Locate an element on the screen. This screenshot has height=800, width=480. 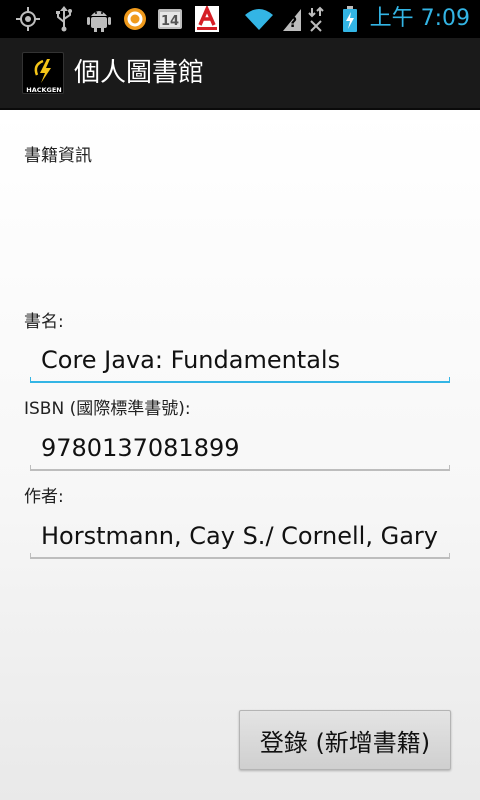
usb-icon is located at coordinates (64, 19).